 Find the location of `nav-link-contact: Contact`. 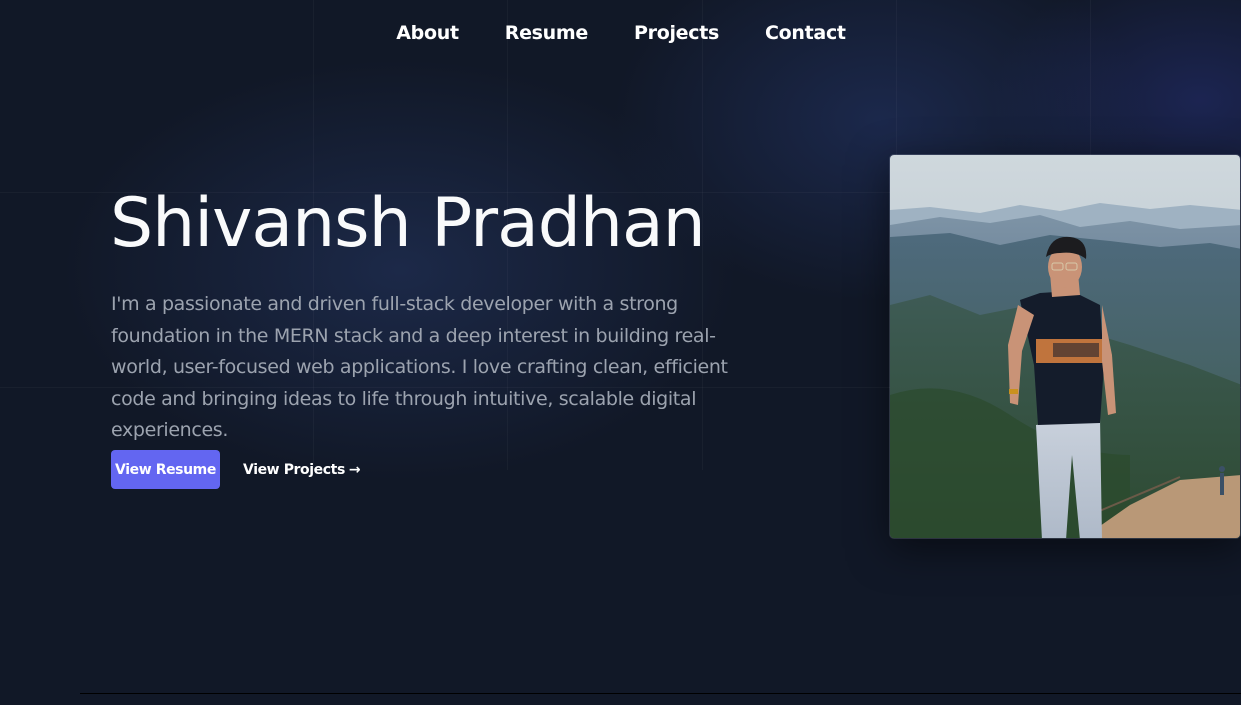

nav-link-contact: Contact is located at coordinates (805, 33).